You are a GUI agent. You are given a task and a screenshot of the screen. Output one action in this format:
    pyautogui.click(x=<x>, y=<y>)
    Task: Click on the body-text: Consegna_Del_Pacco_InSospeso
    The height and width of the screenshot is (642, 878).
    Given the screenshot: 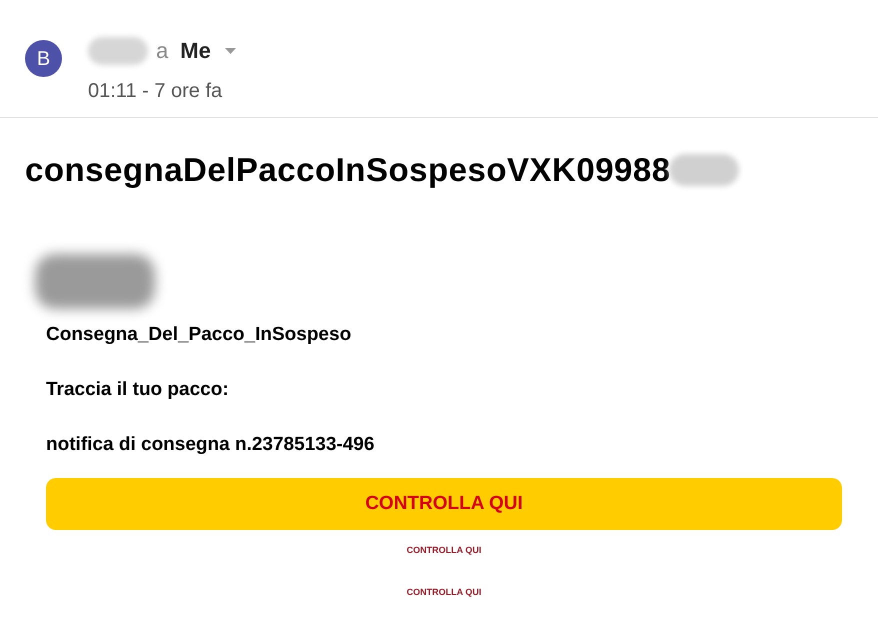 What is the action you would take?
    pyautogui.click(x=199, y=335)
    